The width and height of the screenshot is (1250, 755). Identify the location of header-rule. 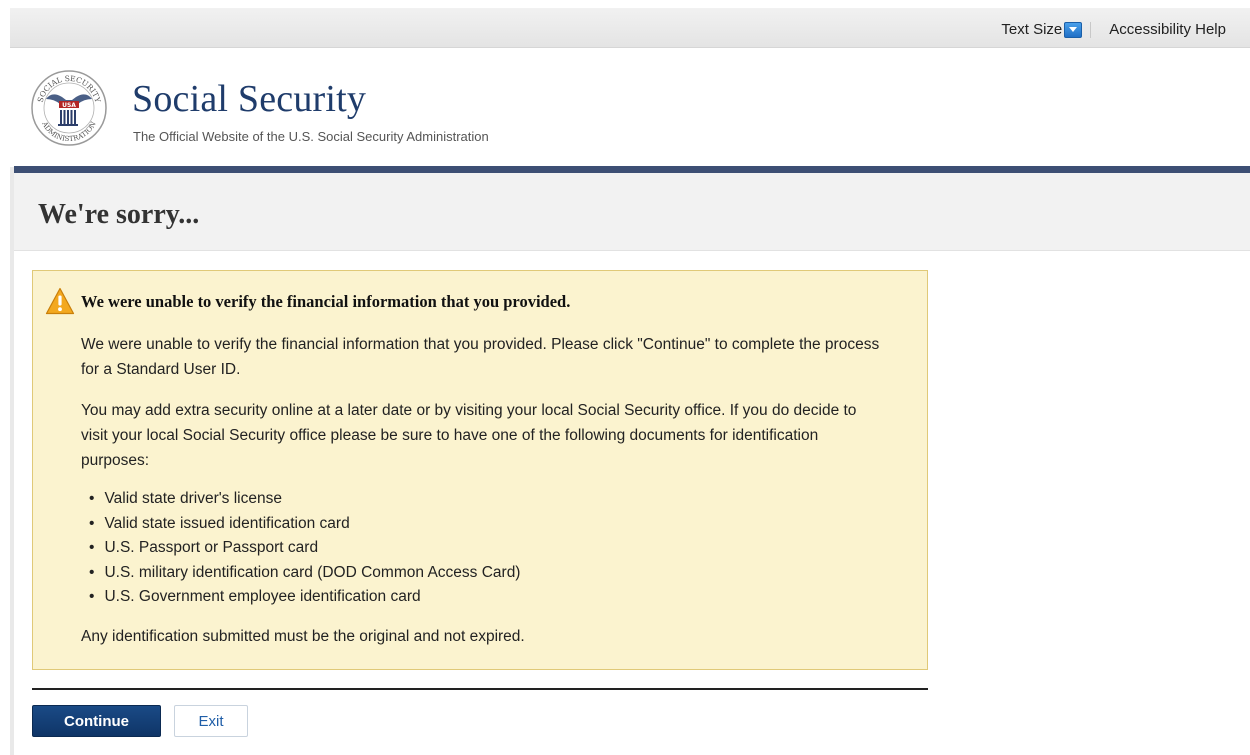
(632, 169).